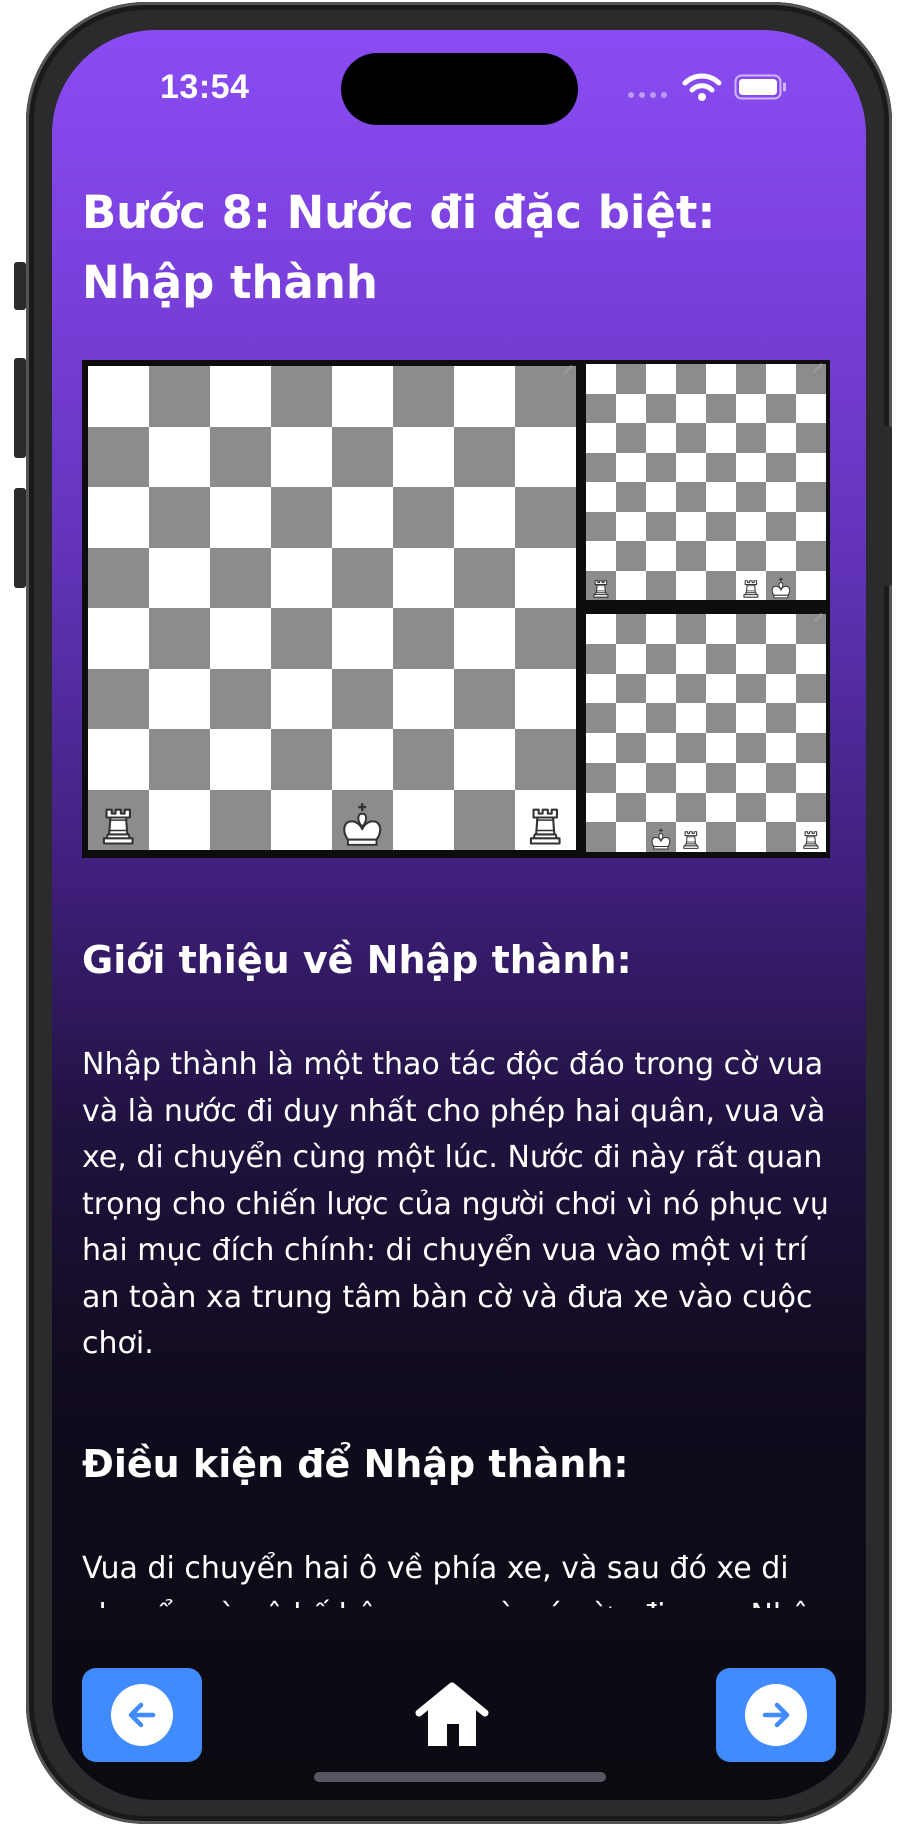  I want to click on section-heading-intro: Giới thiệu về Nhập thành:, so click(357, 960).